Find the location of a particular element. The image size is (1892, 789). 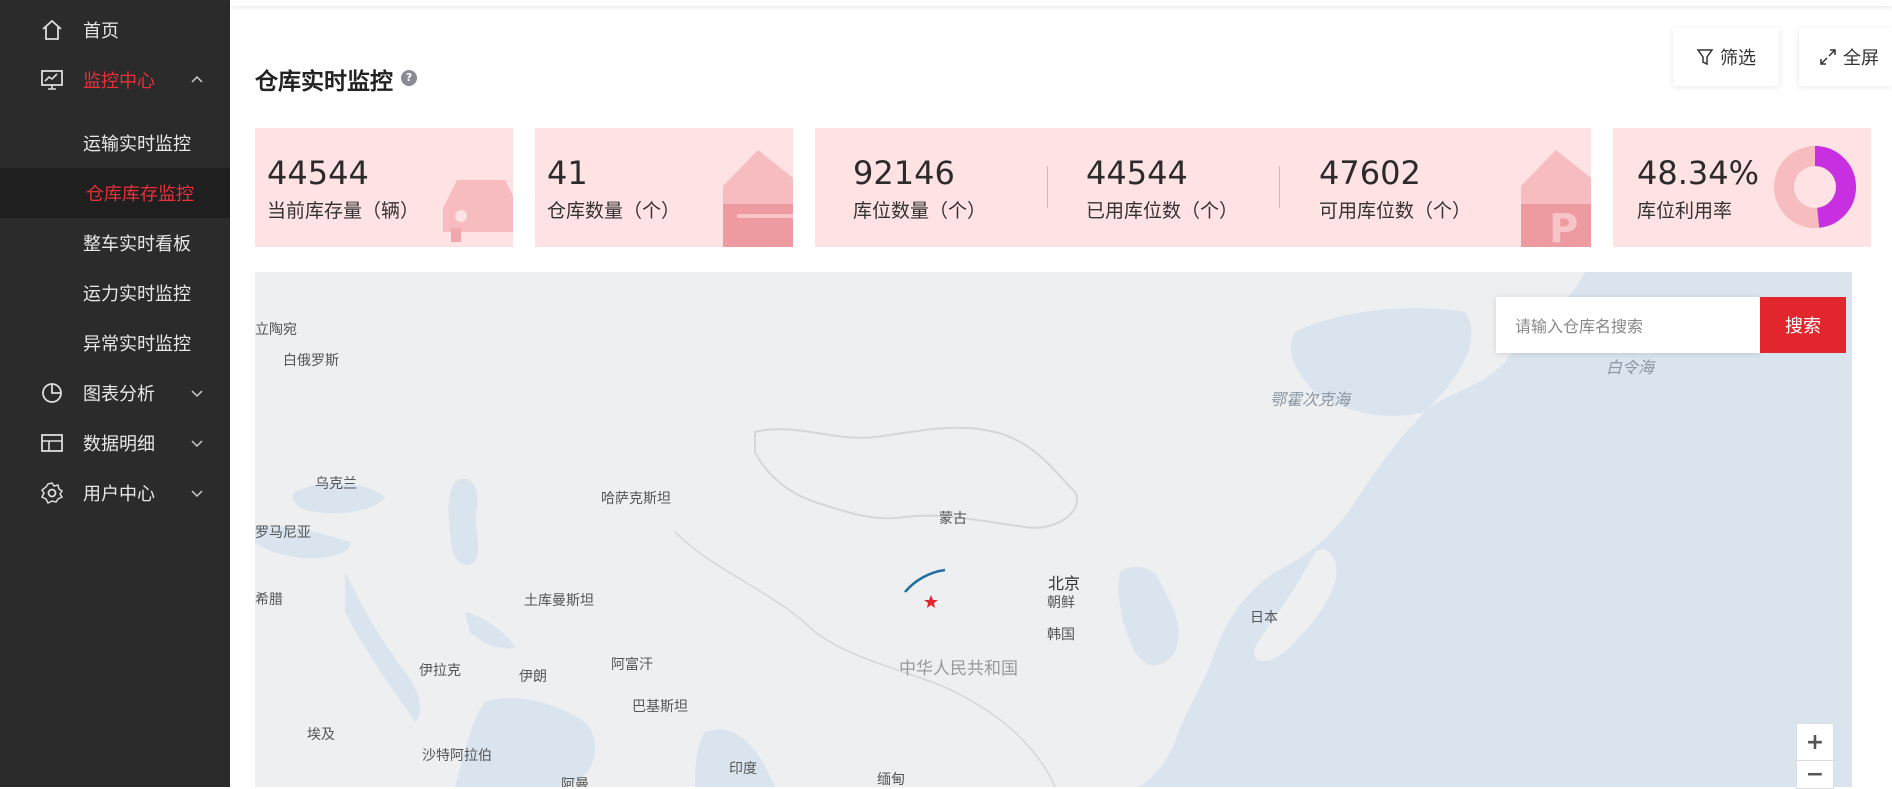

map-label: 韩国 is located at coordinates (1061, 635).